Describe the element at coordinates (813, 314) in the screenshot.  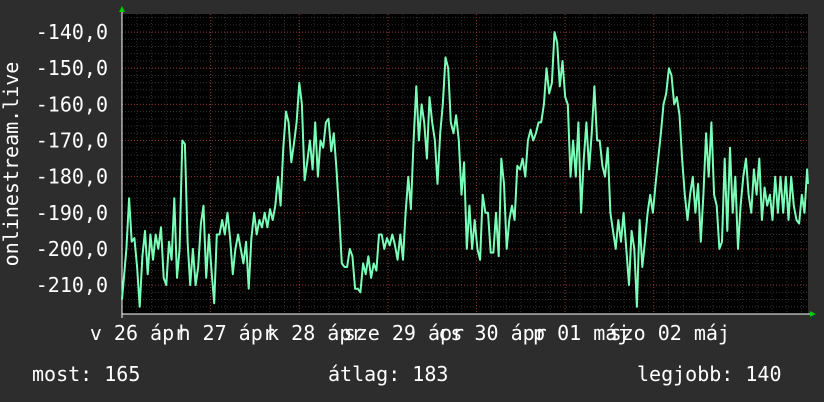
I see `x-axis-arrow-icon` at that location.